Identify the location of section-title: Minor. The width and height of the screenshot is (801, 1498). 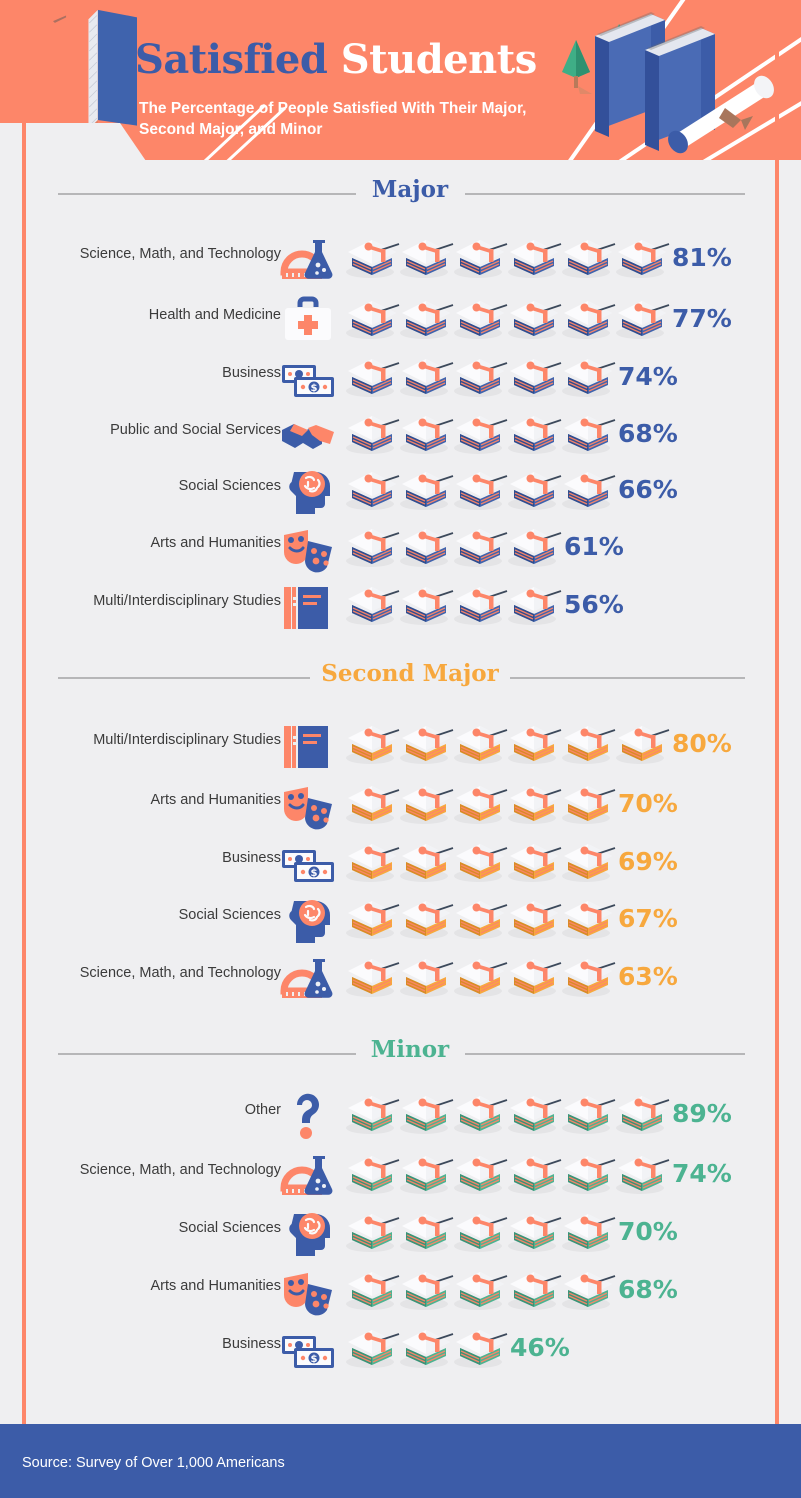
(410, 1049).